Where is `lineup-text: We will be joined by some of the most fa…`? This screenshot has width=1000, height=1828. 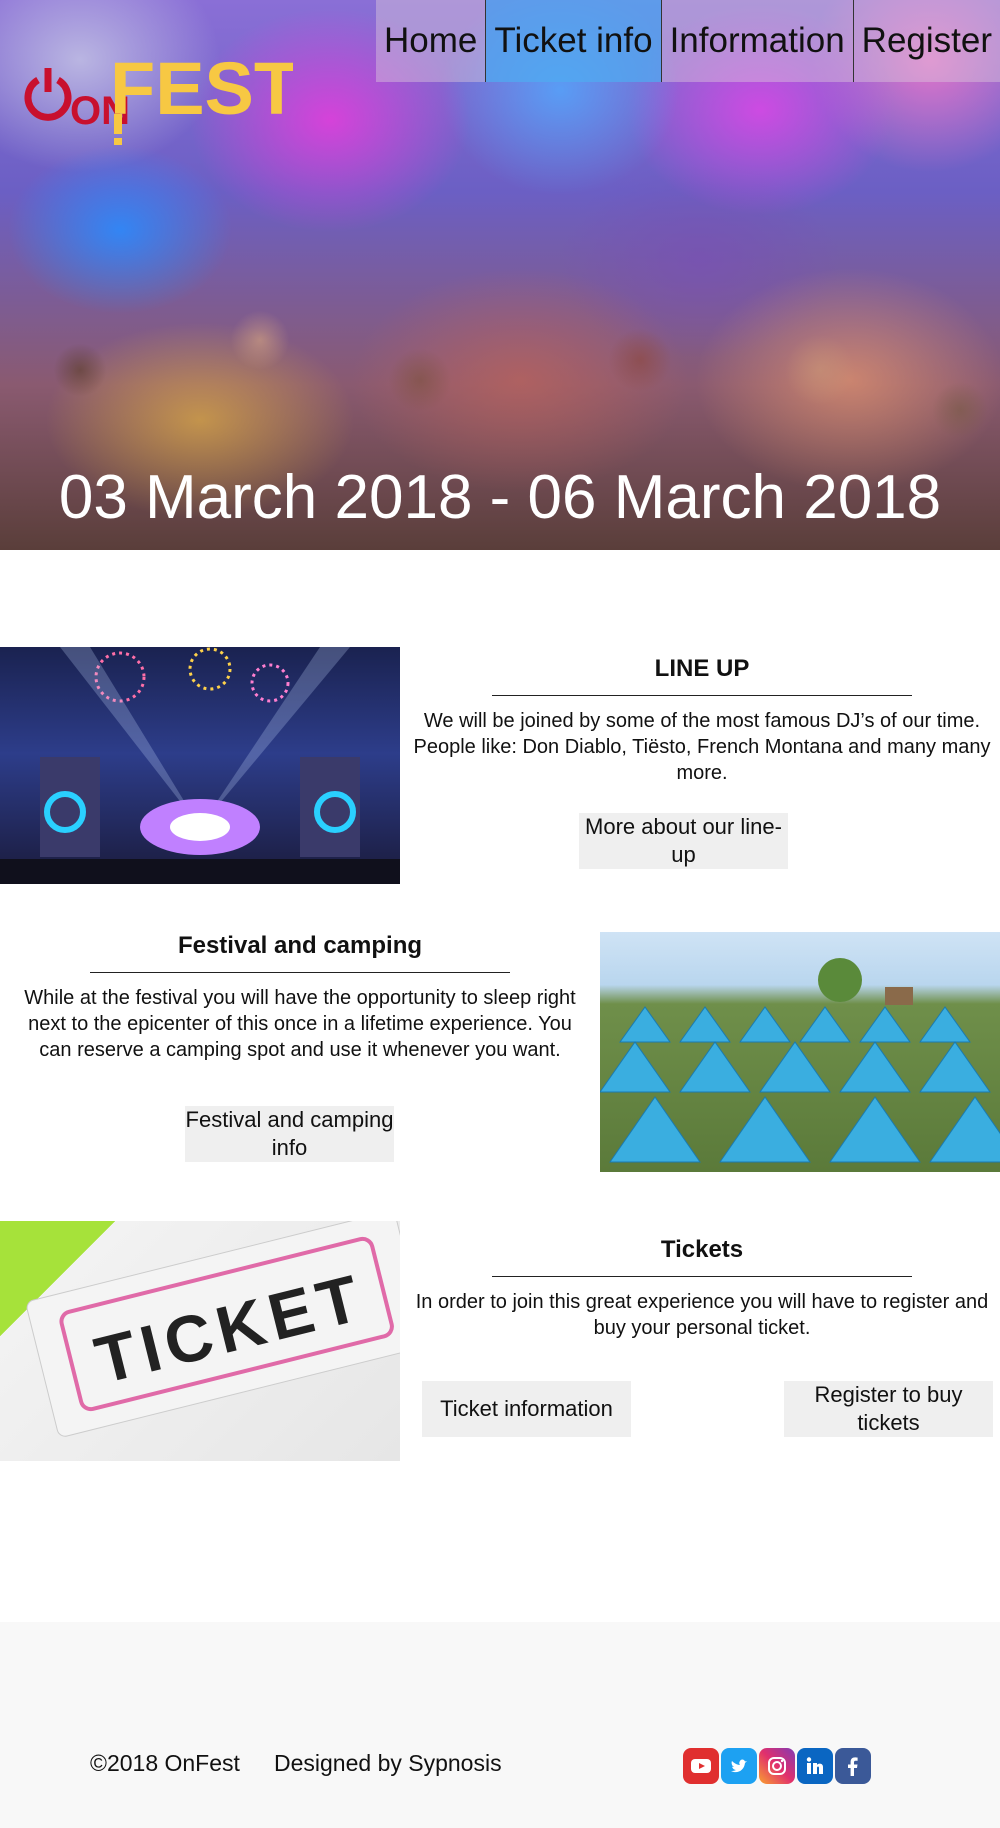 lineup-text: We will be joined by some of the most fa… is located at coordinates (702, 747).